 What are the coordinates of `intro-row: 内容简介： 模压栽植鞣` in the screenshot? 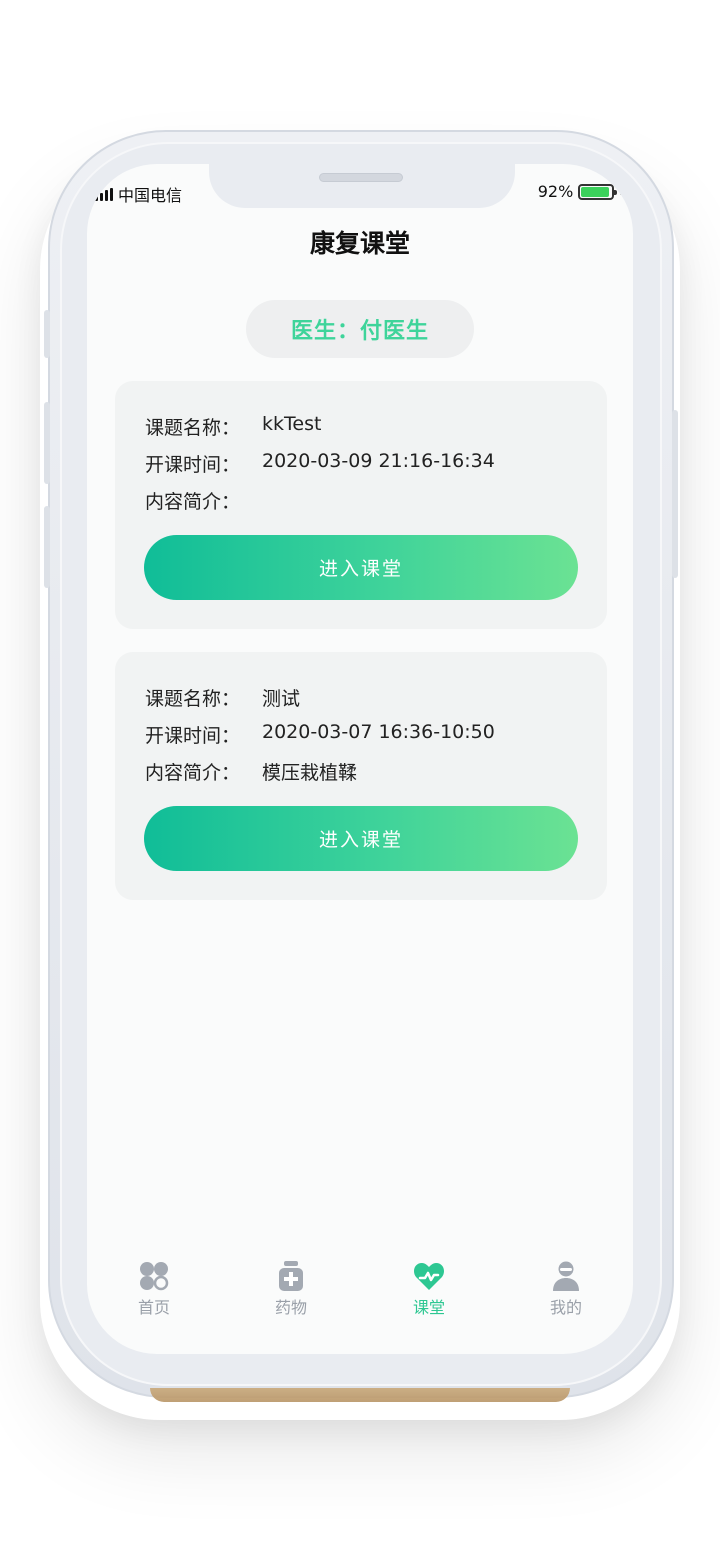 It's located at (251, 771).